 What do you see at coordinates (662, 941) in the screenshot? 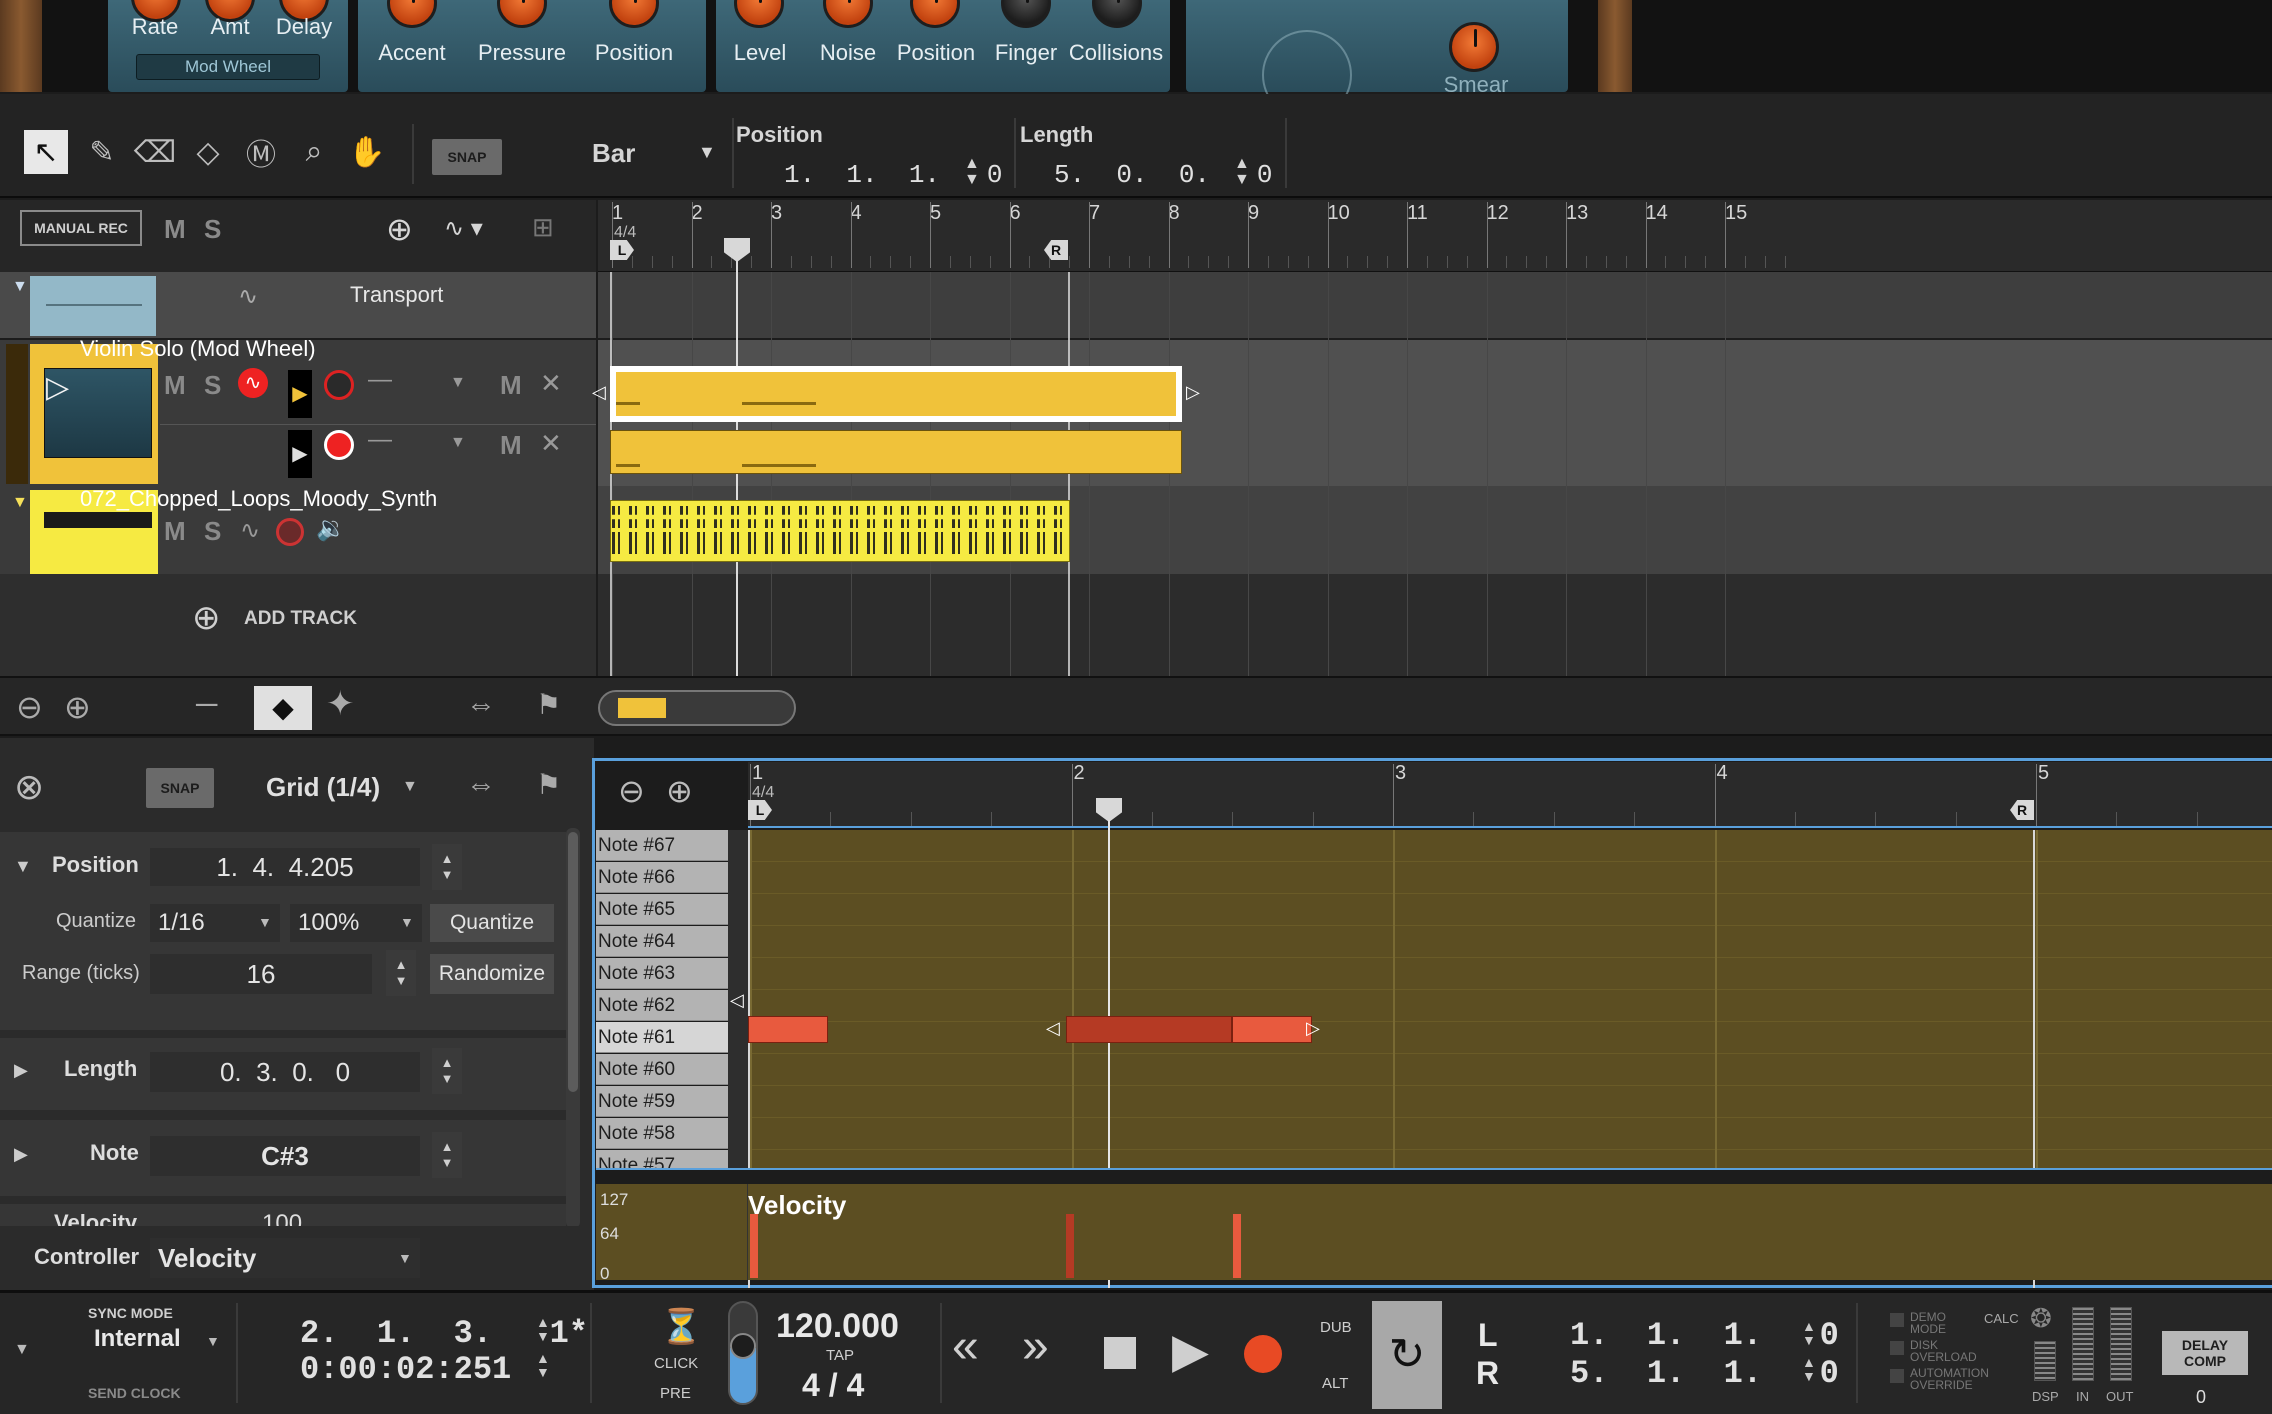
I see `note-row-label: Note #64` at bounding box center [662, 941].